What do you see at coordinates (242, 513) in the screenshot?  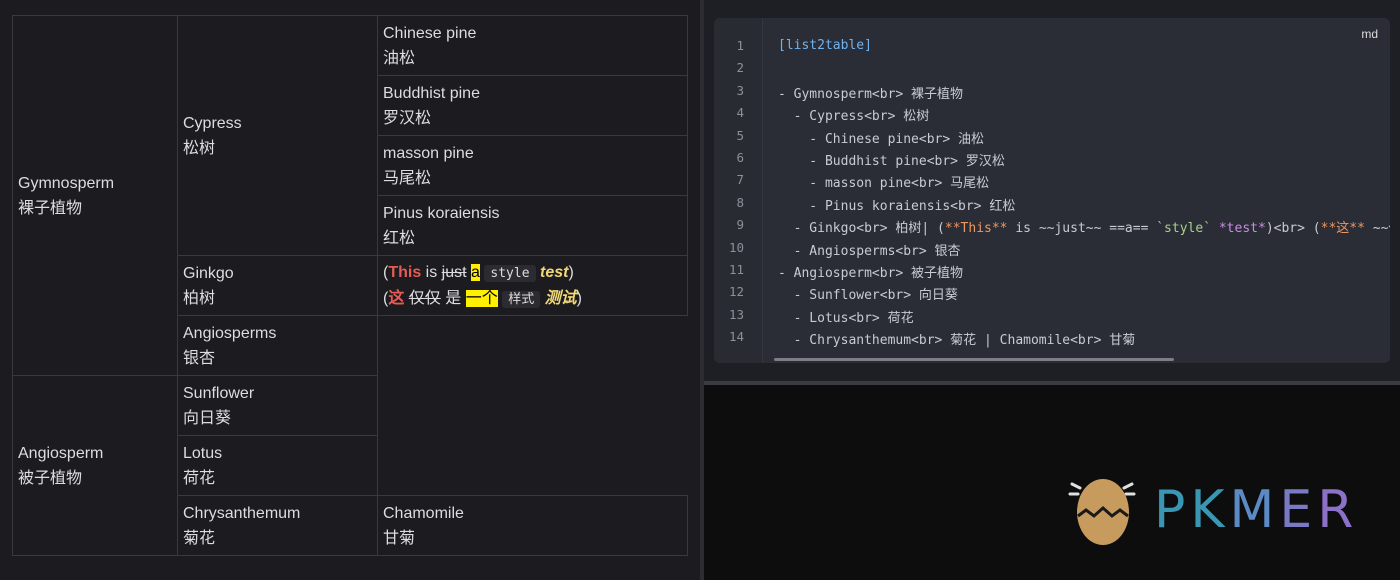 I see `cell-en: Chrysanthemum` at bounding box center [242, 513].